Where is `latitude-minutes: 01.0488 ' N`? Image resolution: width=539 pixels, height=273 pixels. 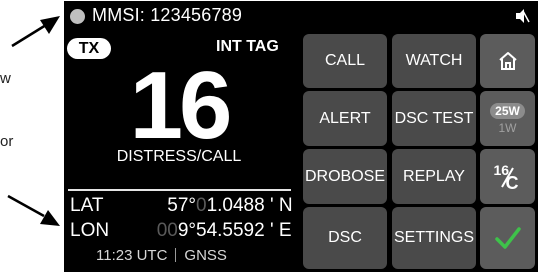 latitude-minutes: 01.0488 ' N is located at coordinates (244, 206).